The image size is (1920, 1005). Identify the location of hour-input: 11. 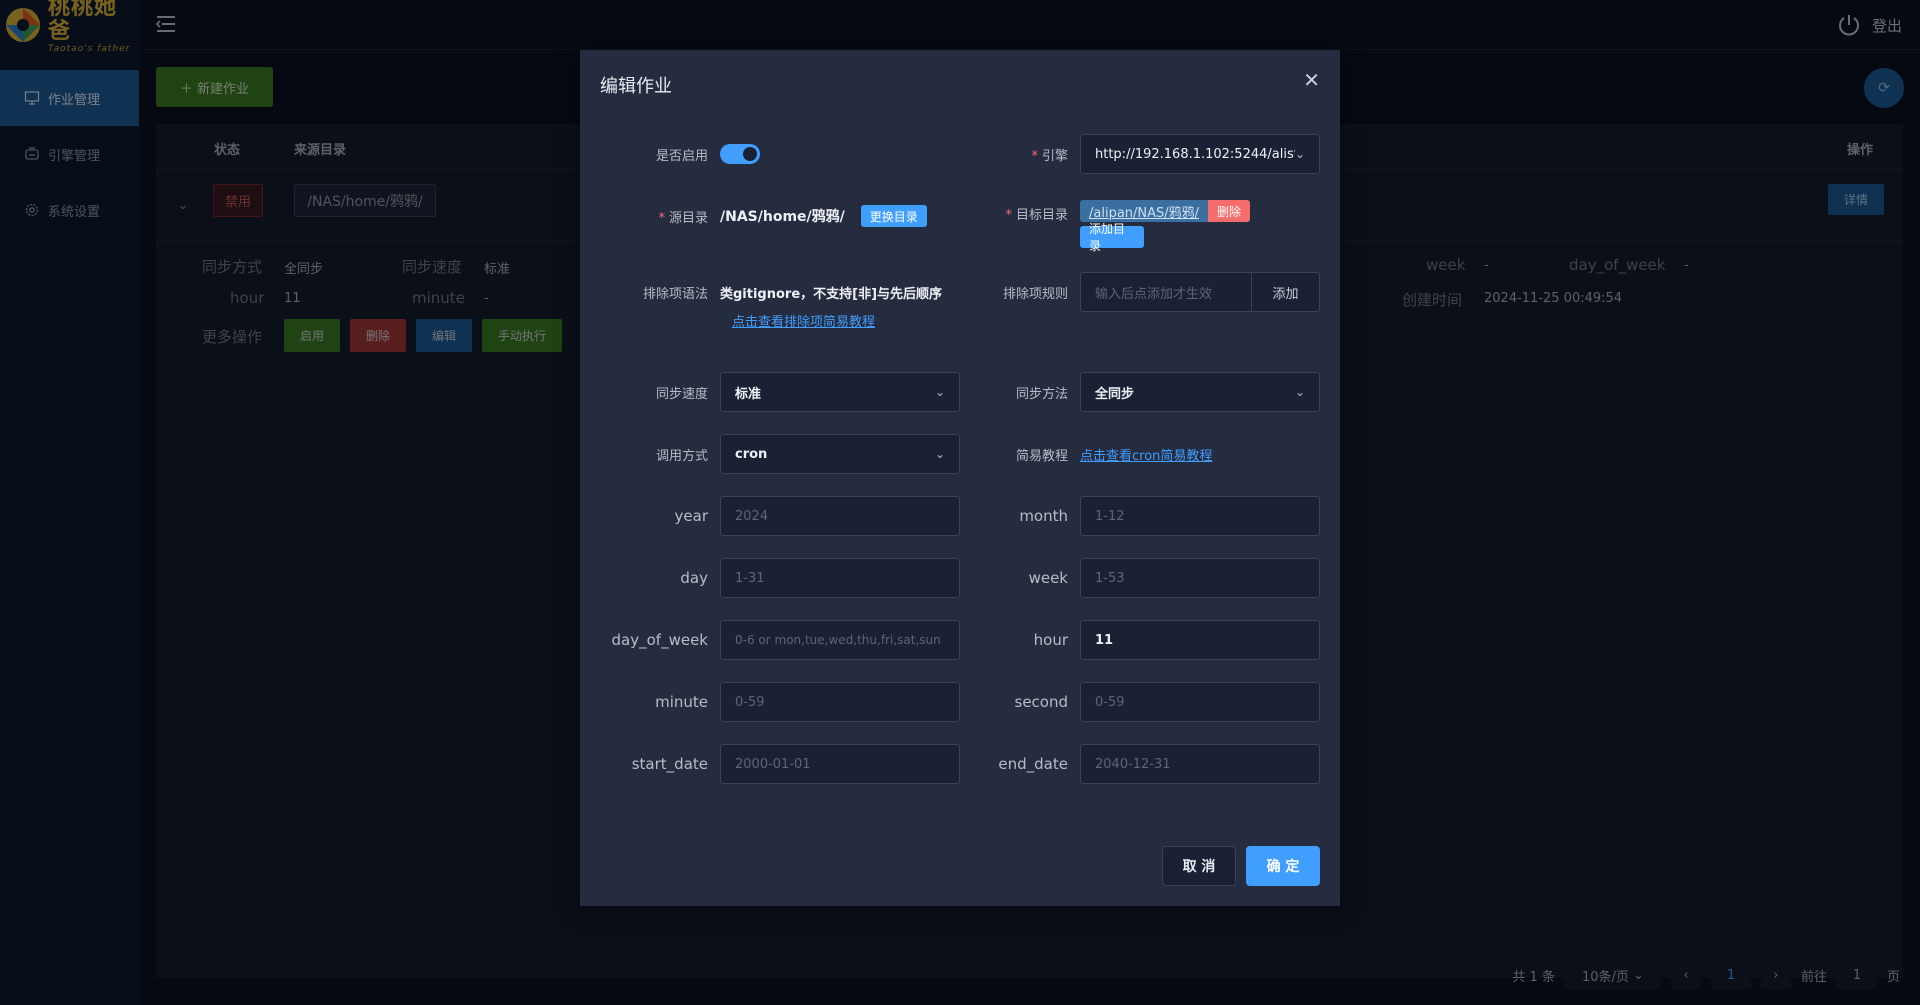
(1200, 640).